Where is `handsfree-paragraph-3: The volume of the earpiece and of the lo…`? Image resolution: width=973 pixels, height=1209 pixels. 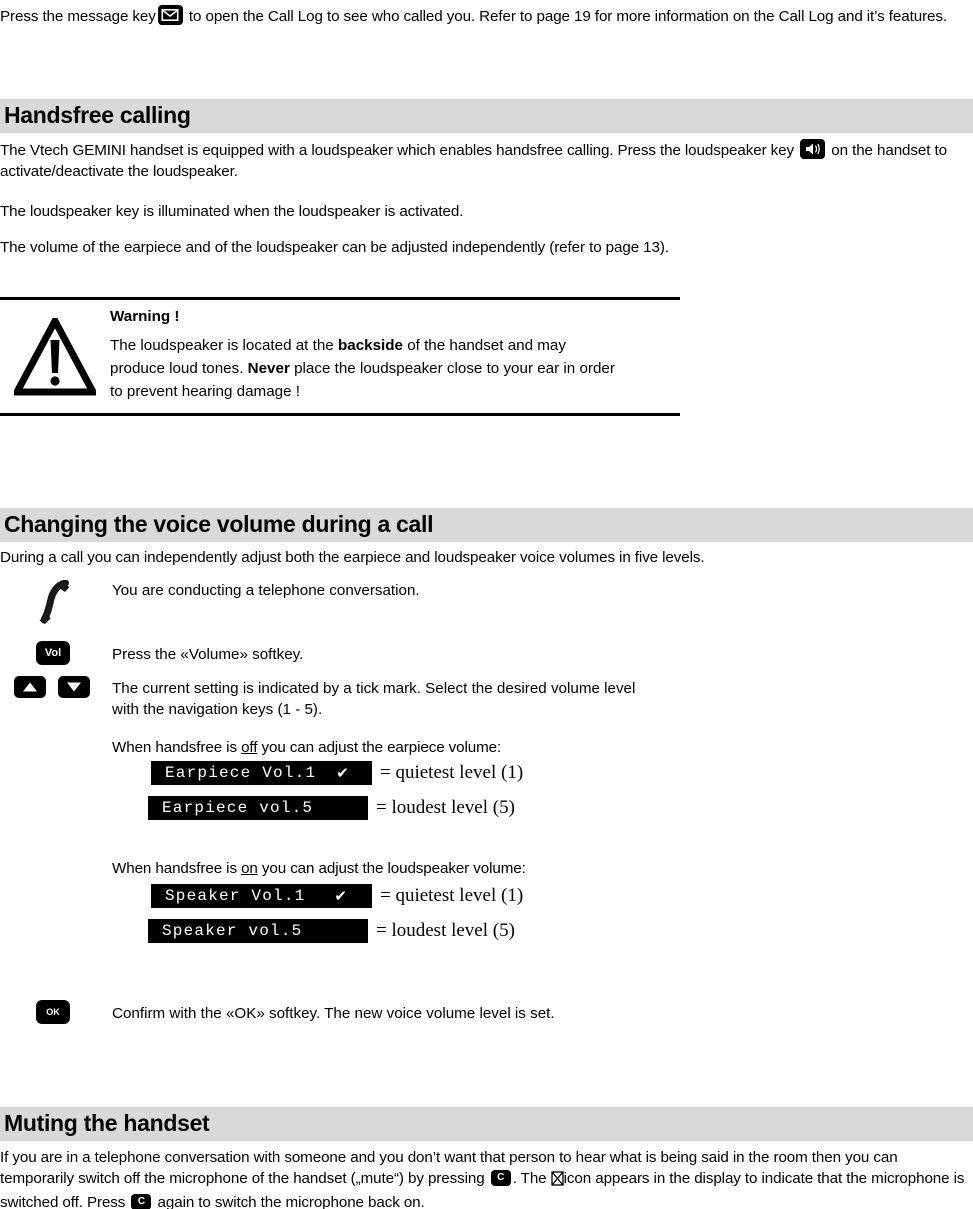 handsfree-paragraph-3: The volume of the earpiece and of the lo… is located at coordinates (334, 247).